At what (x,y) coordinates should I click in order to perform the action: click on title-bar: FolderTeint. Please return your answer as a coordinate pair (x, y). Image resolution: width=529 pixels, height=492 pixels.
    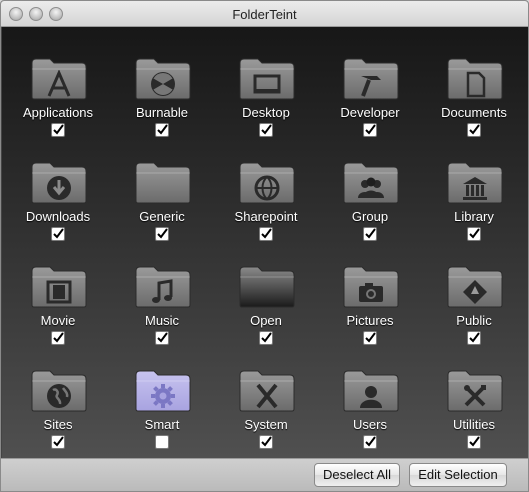
    Looking at the image, I should click on (264, 14).